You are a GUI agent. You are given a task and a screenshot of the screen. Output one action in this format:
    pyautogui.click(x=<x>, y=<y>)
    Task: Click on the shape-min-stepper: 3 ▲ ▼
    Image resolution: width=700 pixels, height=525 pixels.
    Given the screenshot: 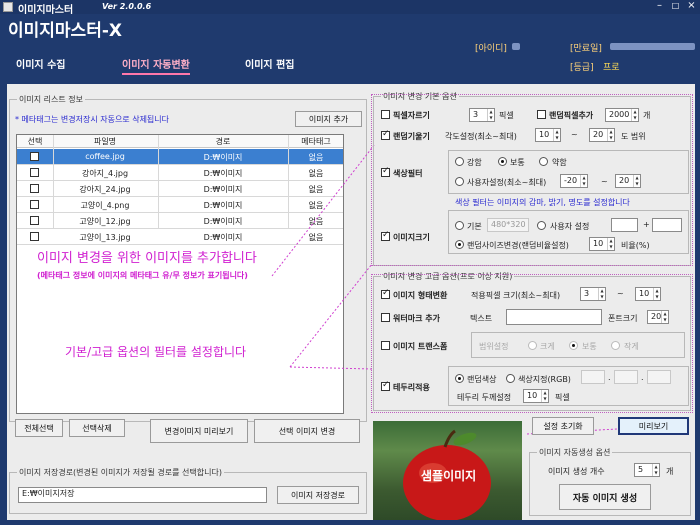 What is the action you would take?
    pyautogui.click(x=593, y=294)
    